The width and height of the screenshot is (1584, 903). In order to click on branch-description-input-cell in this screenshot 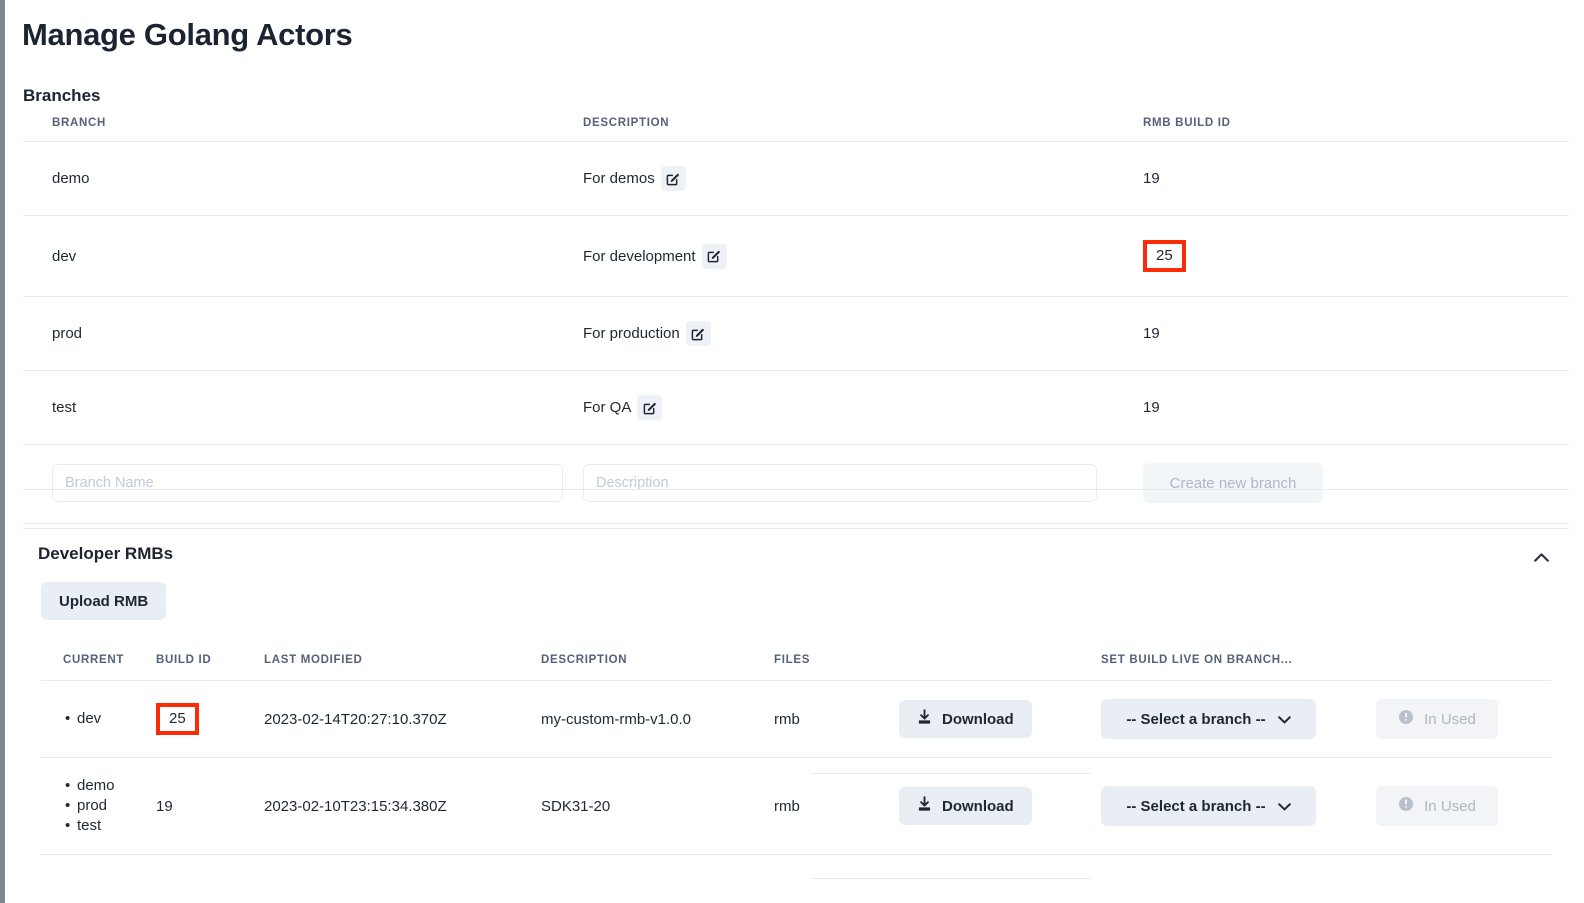, I will do `click(863, 484)`.